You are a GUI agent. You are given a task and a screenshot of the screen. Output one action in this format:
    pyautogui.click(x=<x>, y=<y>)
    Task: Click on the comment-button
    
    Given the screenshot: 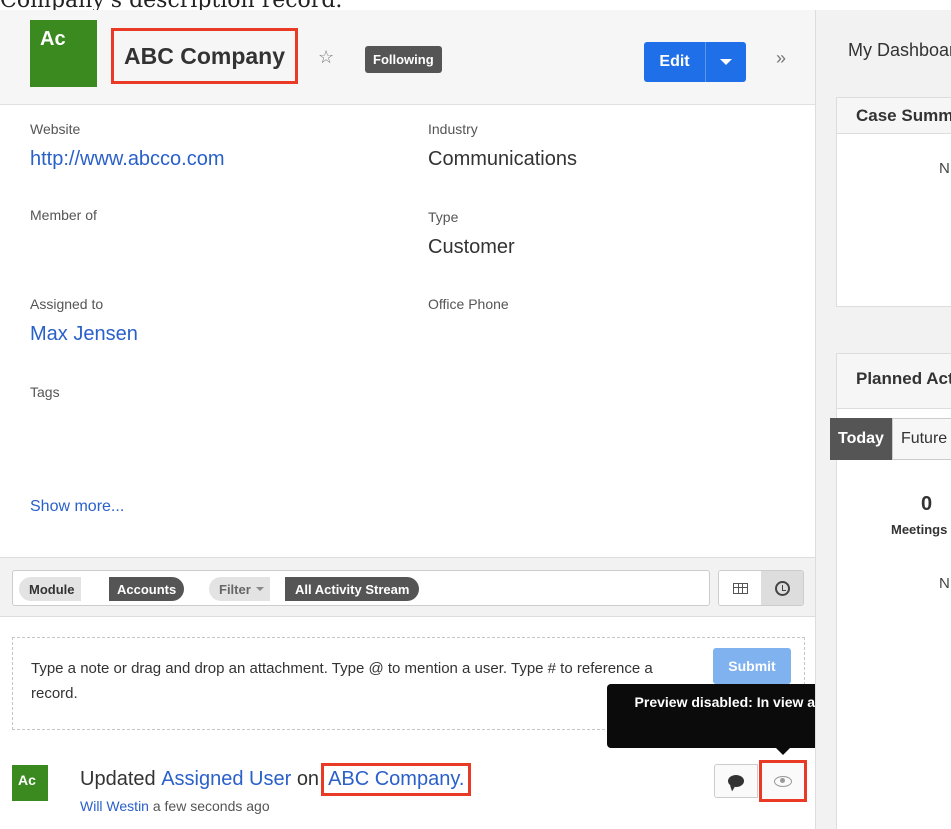 What is the action you would take?
    pyautogui.click(x=736, y=781)
    